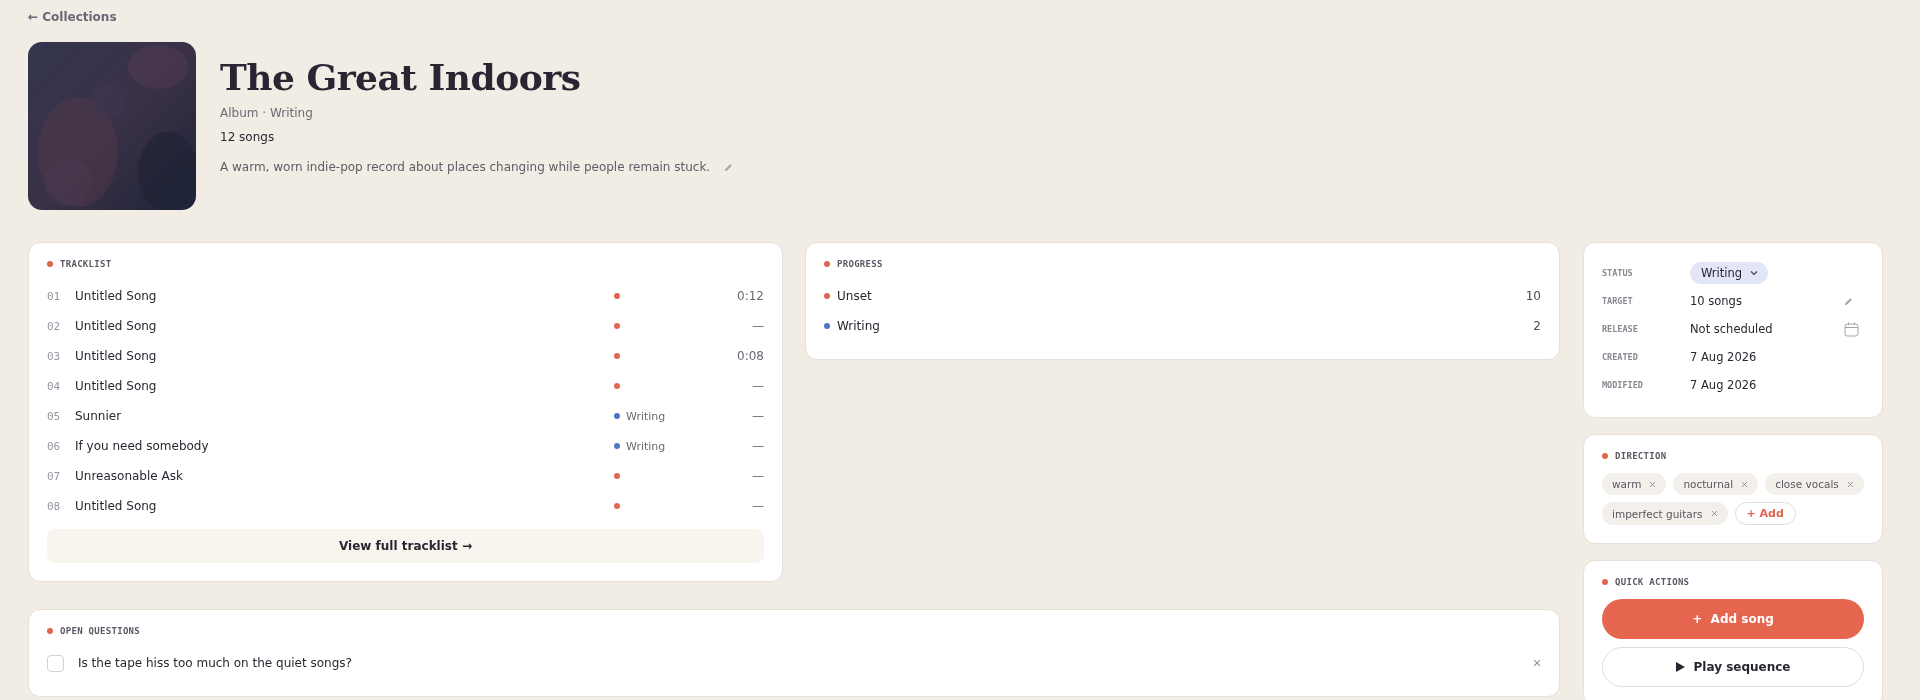 Image resolution: width=1920 pixels, height=700 pixels. What do you see at coordinates (1680, 667) in the screenshot?
I see `play-icon` at bounding box center [1680, 667].